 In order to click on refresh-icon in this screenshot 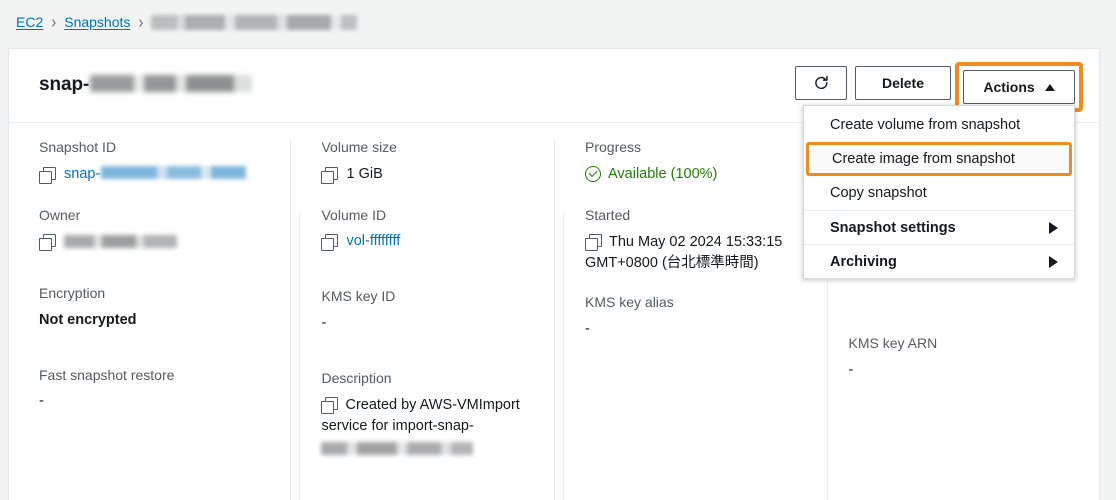, I will do `click(821, 82)`.